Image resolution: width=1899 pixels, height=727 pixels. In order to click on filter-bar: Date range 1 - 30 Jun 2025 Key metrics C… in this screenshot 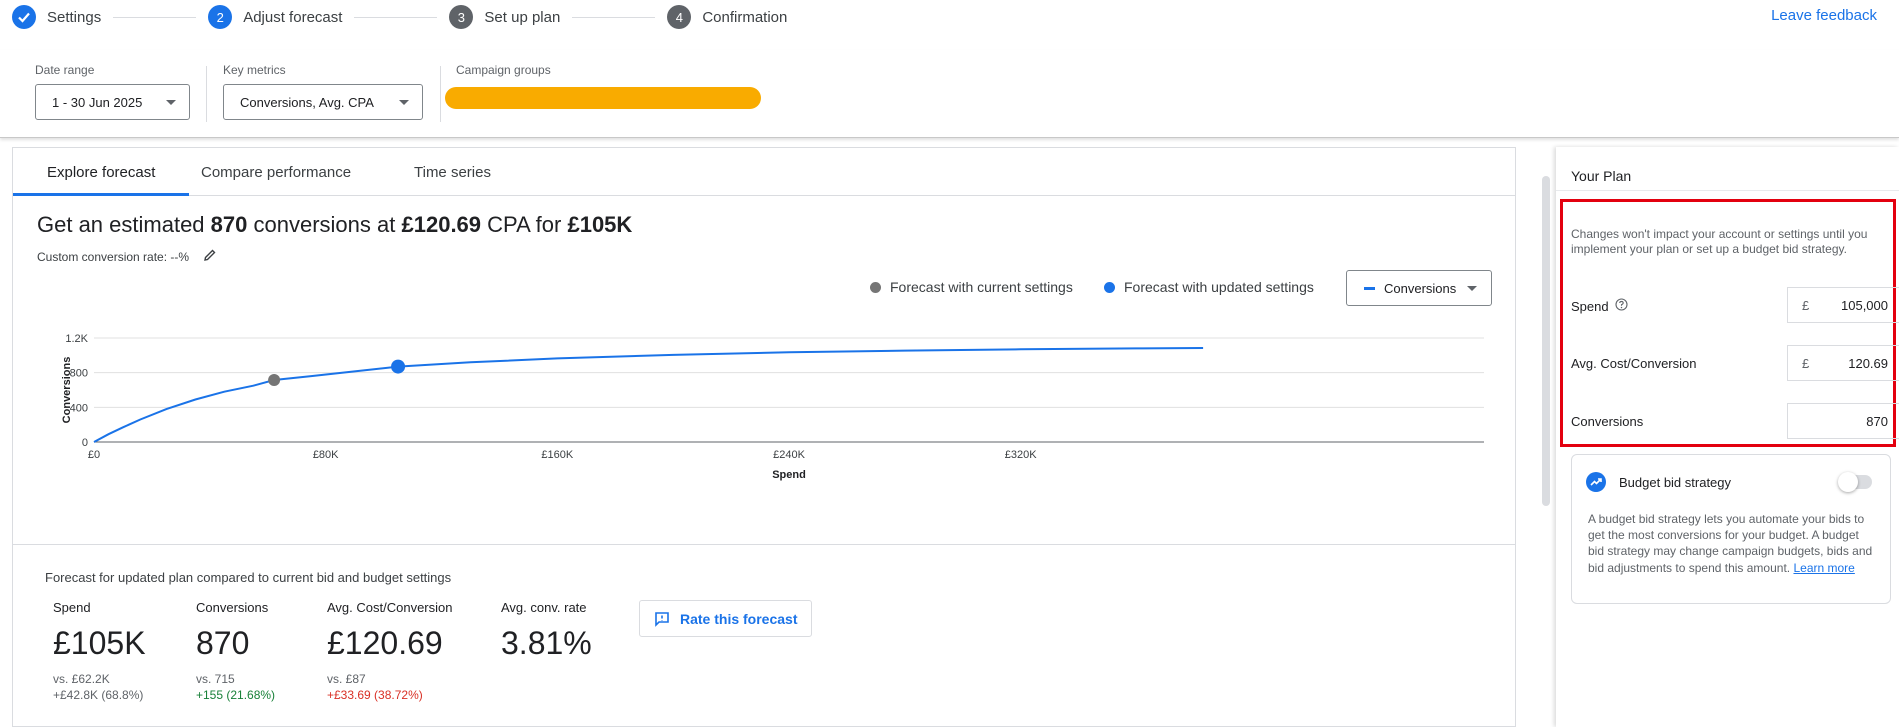, I will do `click(949, 94)`.